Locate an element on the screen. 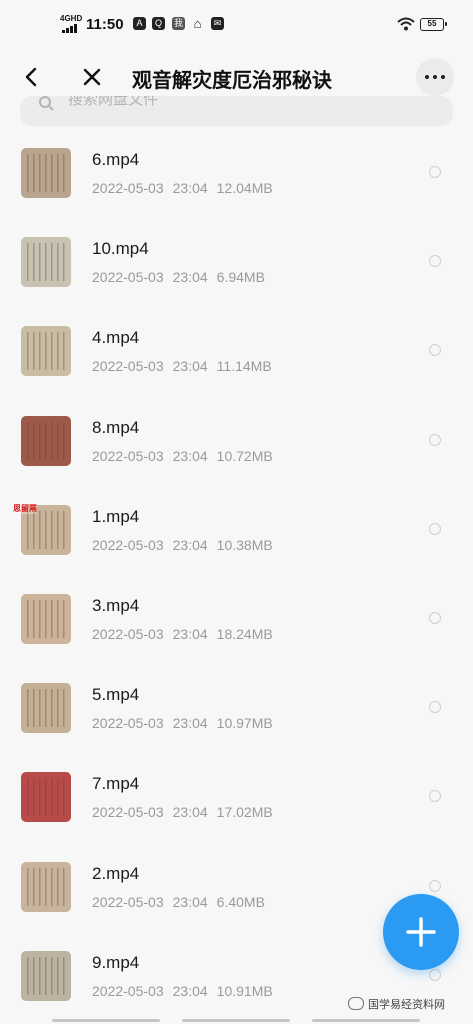  file-size: 11.14MB is located at coordinates (244, 366).